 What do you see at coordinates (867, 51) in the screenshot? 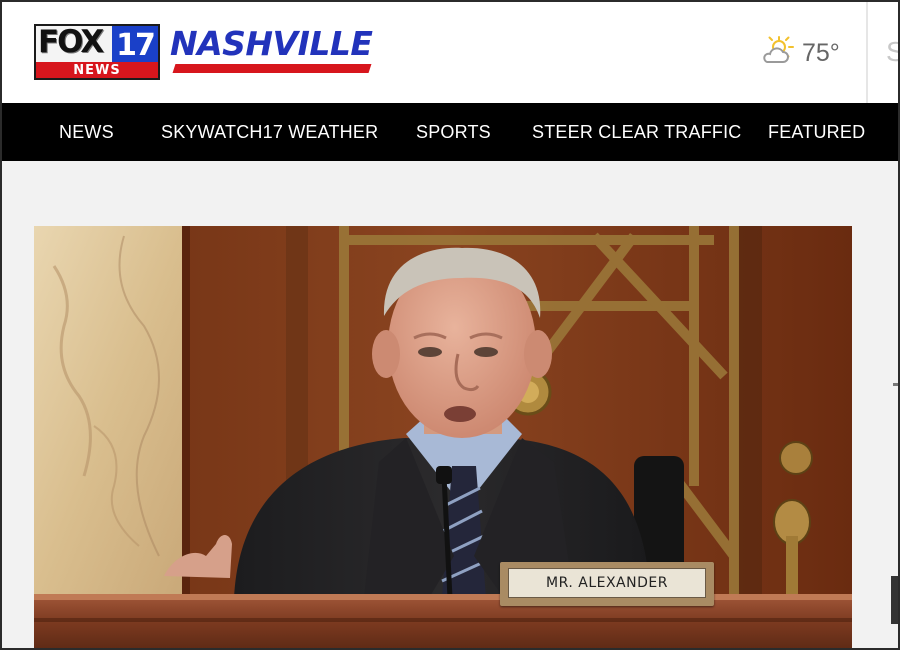
I see `header-divider` at bounding box center [867, 51].